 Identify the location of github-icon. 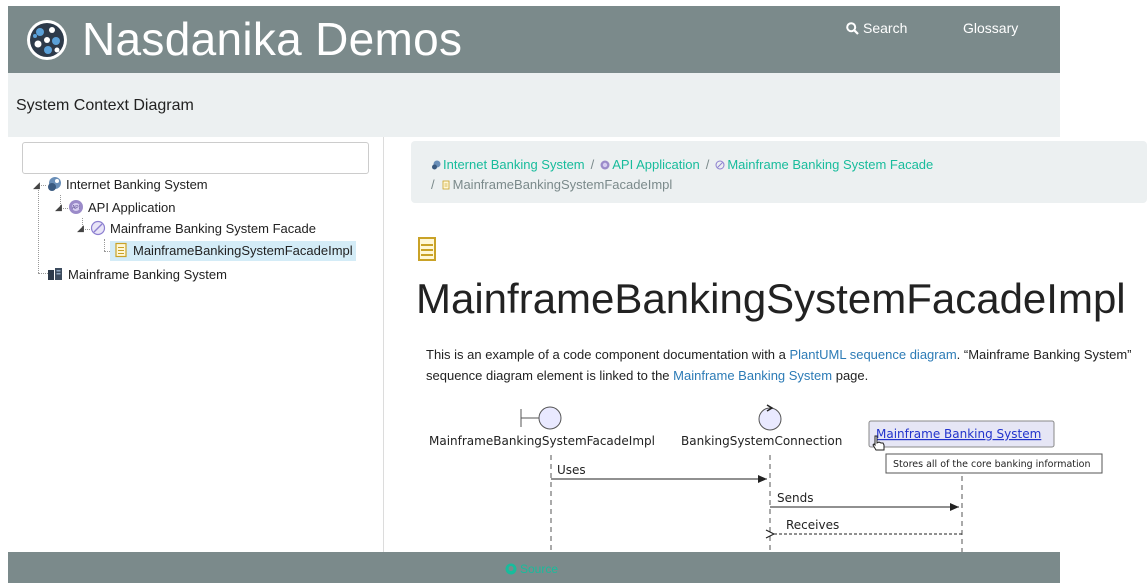
(511, 569).